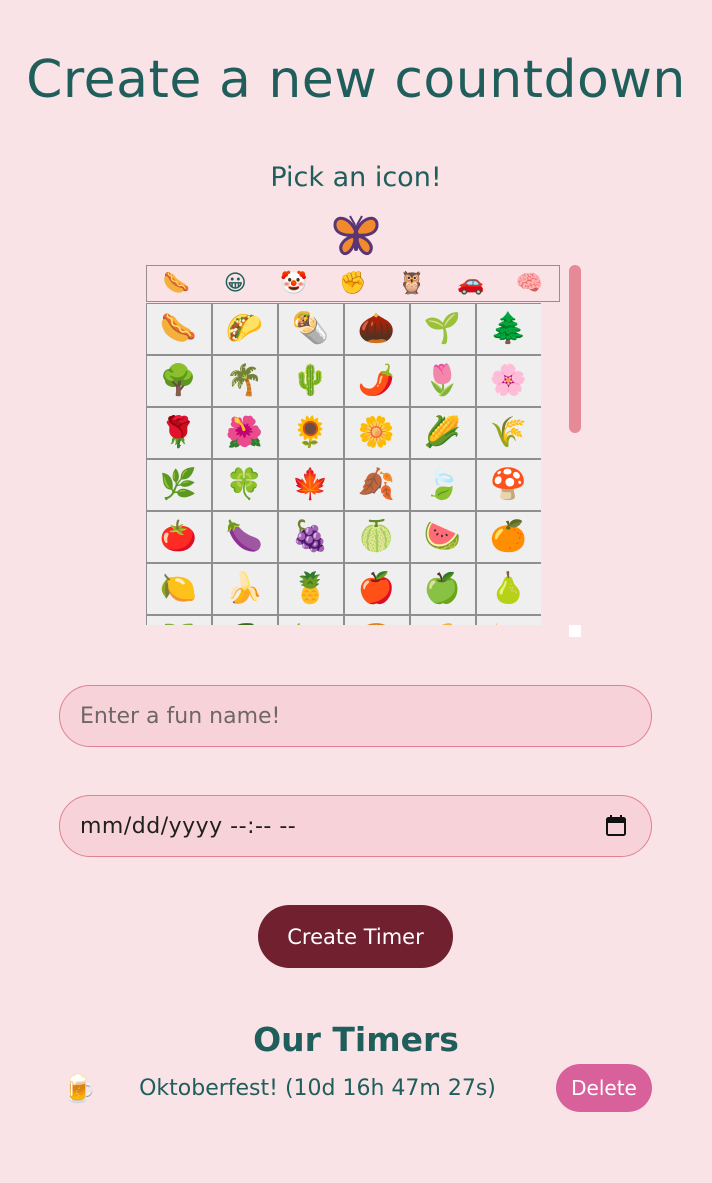 The height and width of the screenshot is (1183, 712). Describe the element at coordinates (244, 588) in the screenshot. I see `emoji-option: 🍌` at that location.